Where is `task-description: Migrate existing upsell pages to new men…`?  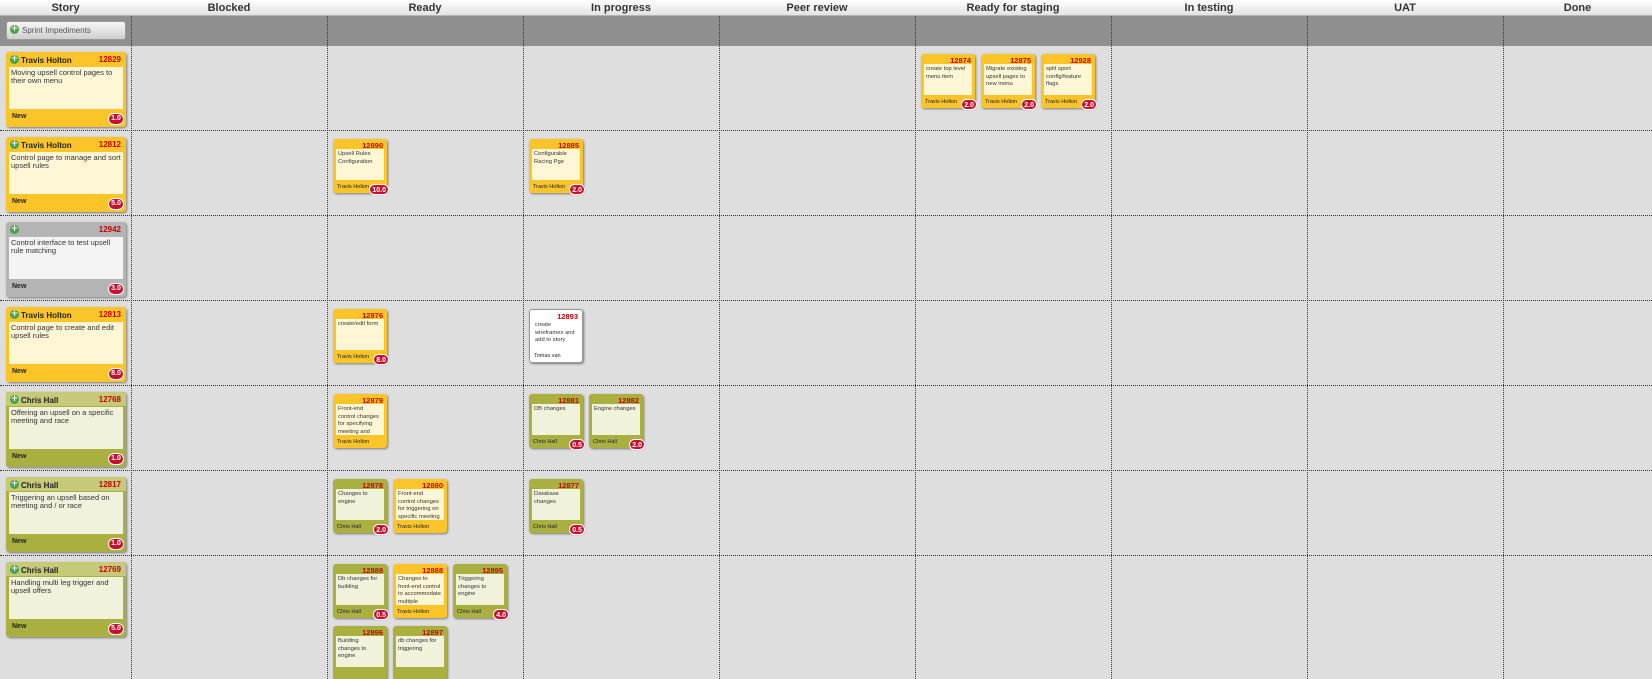 task-description: Migrate existing upsell pages to new men… is located at coordinates (1008, 79).